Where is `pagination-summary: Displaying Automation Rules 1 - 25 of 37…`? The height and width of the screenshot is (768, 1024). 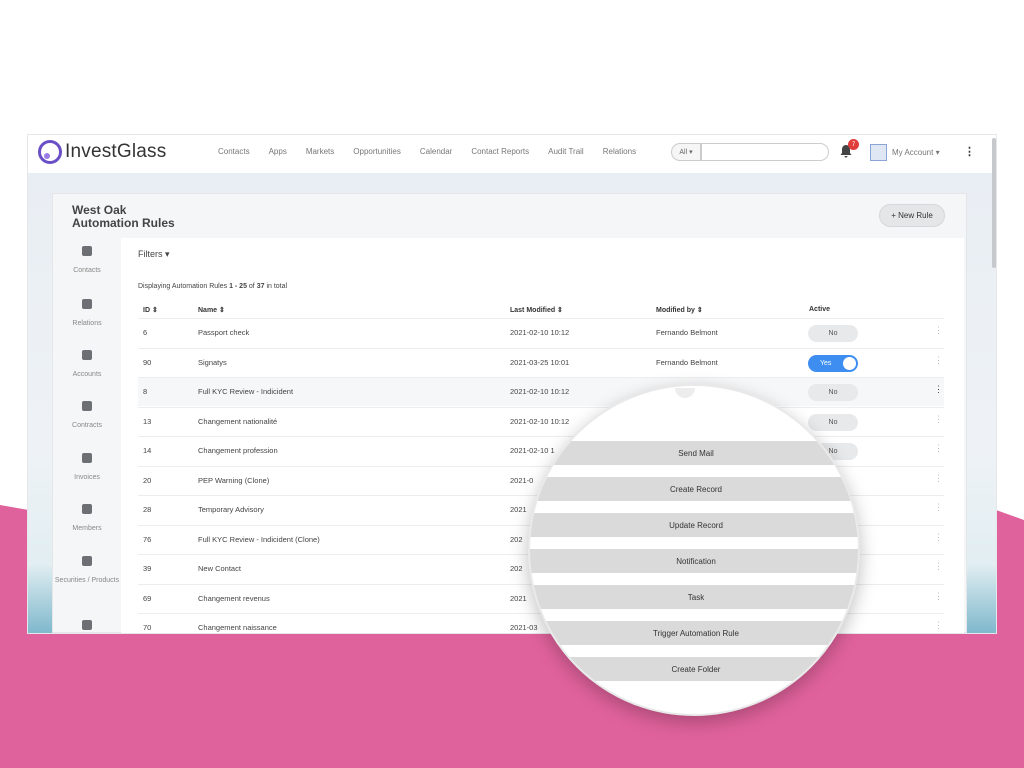 pagination-summary: Displaying Automation Rules 1 - 25 of 37… is located at coordinates (212, 286).